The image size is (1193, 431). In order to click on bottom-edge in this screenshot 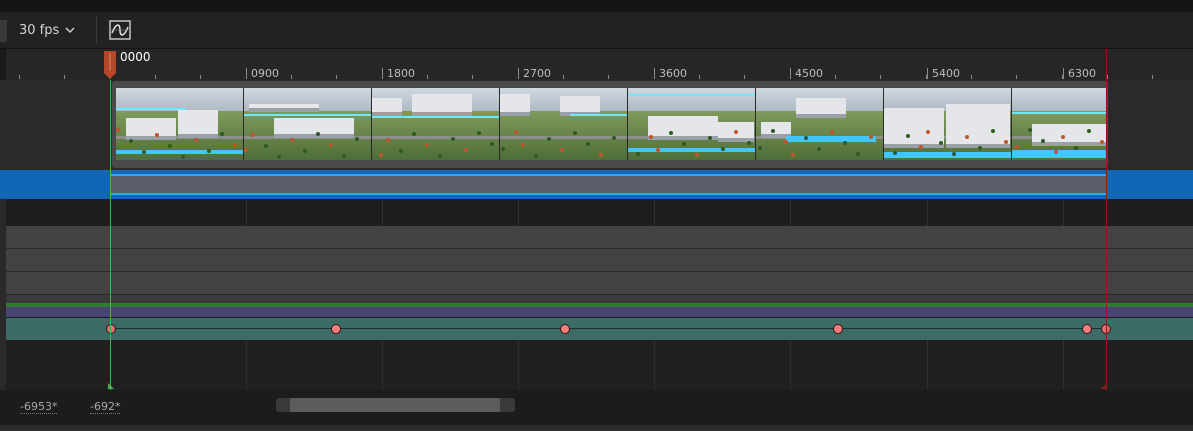, I will do `click(596, 428)`.